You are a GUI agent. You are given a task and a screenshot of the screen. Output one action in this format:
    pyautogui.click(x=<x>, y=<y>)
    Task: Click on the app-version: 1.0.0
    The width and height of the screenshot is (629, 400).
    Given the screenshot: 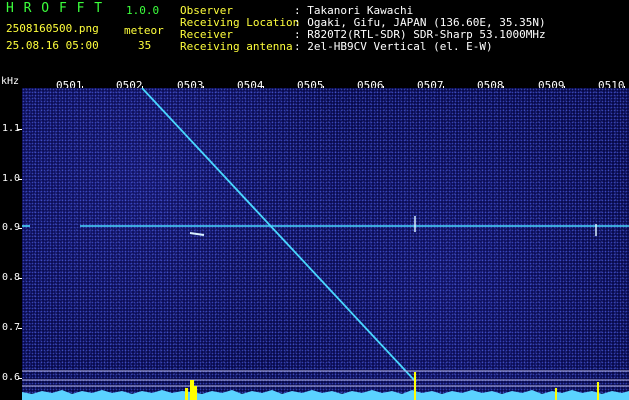 What is the action you would take?
    pyautogui.click(x=143, y=10)
    